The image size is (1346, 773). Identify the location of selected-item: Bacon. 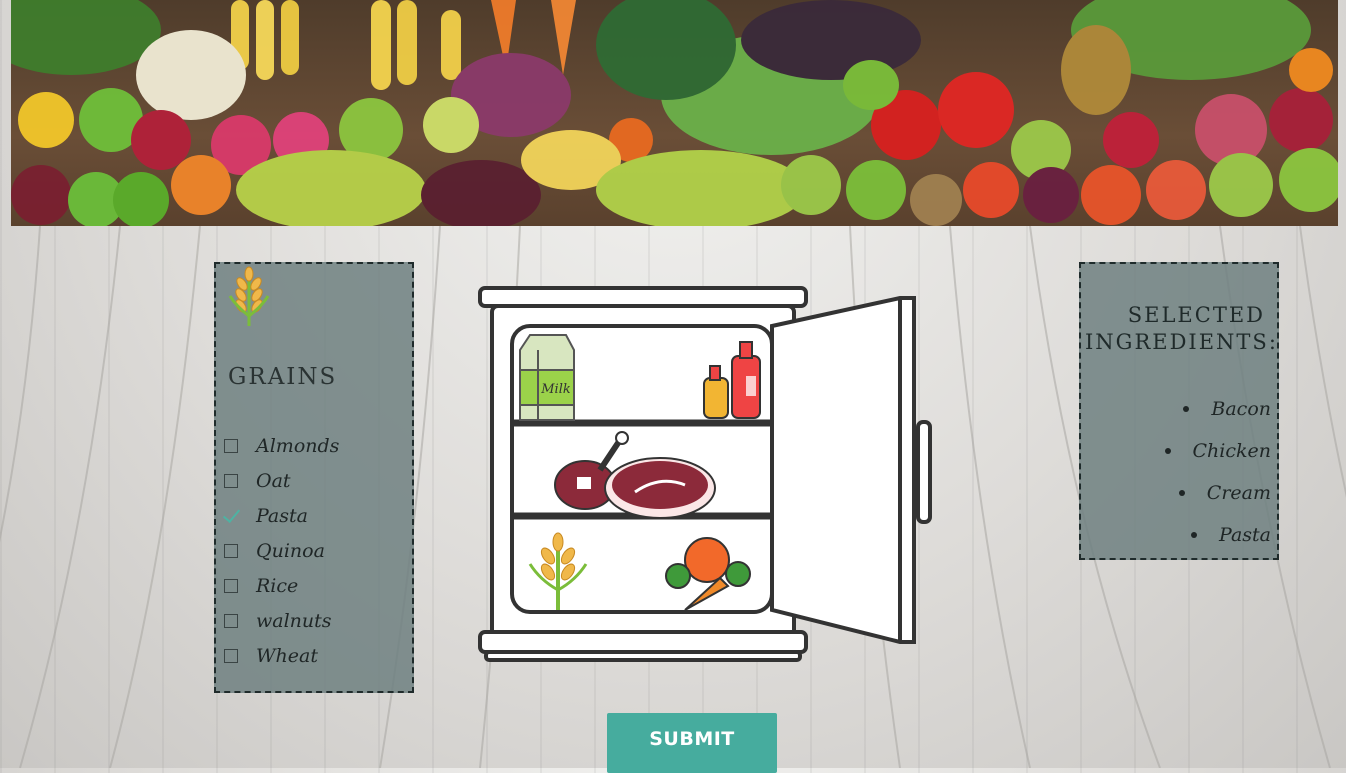
(1218, 409).